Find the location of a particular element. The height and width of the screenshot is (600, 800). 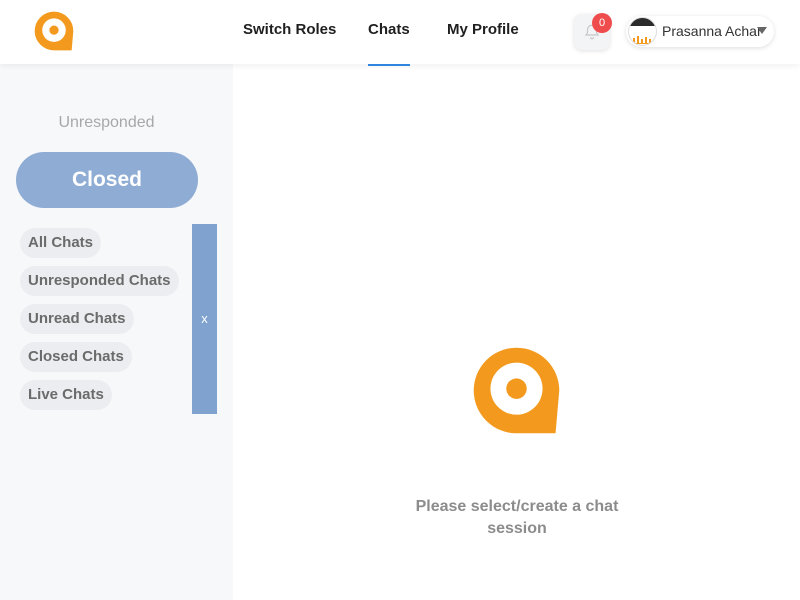

filter-unread-chats: Unread Chats is located at coordinates (77, 319).